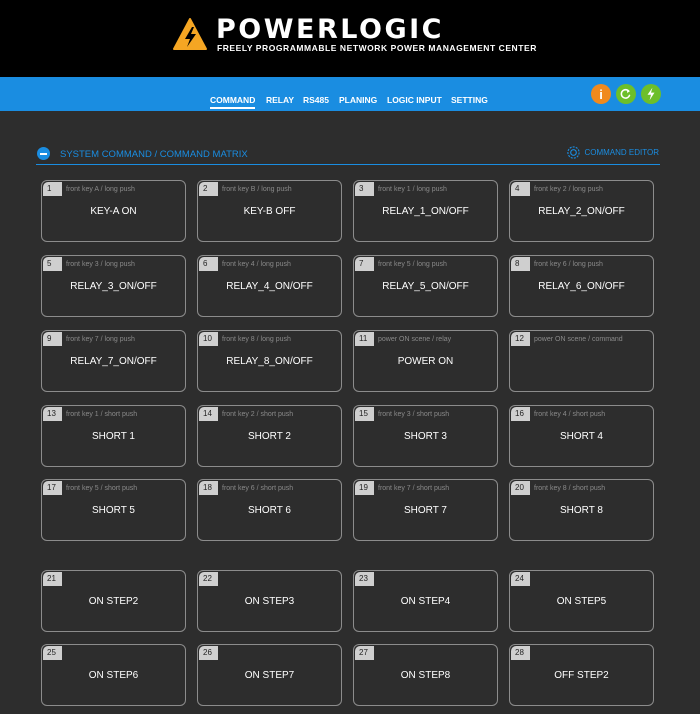 This screenshot has width=700, height=714. Describe the element at coordinates (100, 189) in the screenshot. I see `command-trigger-hint: front key A / long push` at that location.